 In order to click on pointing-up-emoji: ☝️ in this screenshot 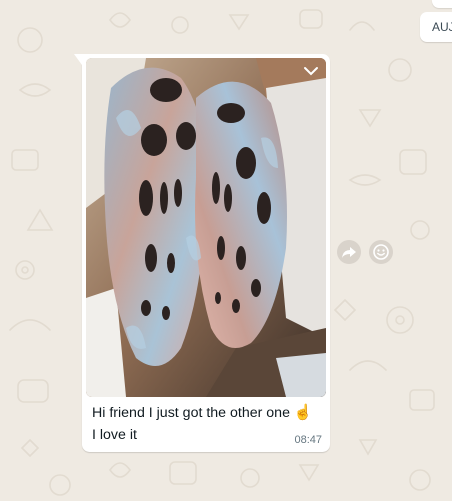, I will do `click(303, 412)`.